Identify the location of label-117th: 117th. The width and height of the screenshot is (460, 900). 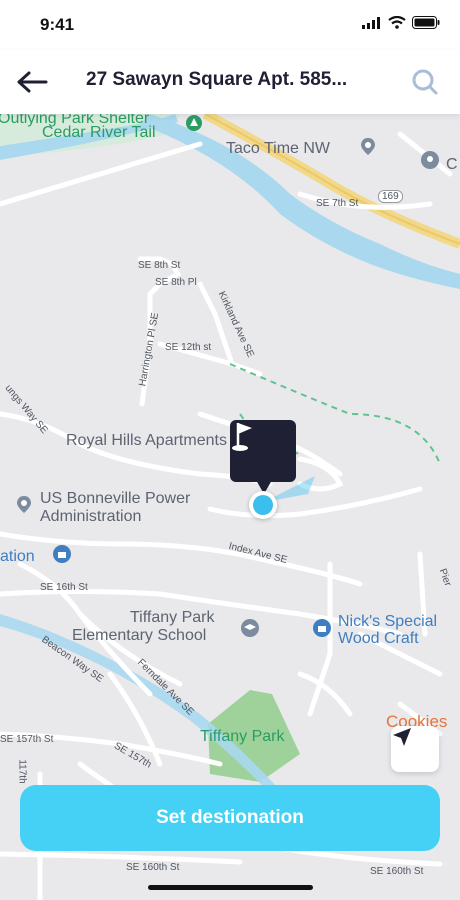
(22, 771).